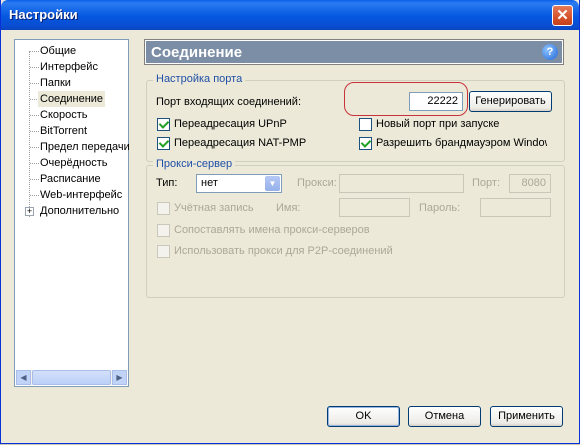  Describe the element at coordinates (239, 183) in the screenshot. I see `proxy-type-select: нет ▼` at that location.